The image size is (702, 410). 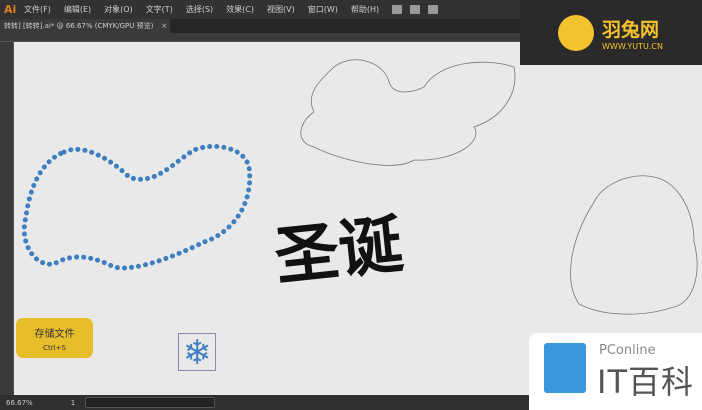 I want to click on pconline-watermark: PConline IT百科, so click(x=615, y=371).